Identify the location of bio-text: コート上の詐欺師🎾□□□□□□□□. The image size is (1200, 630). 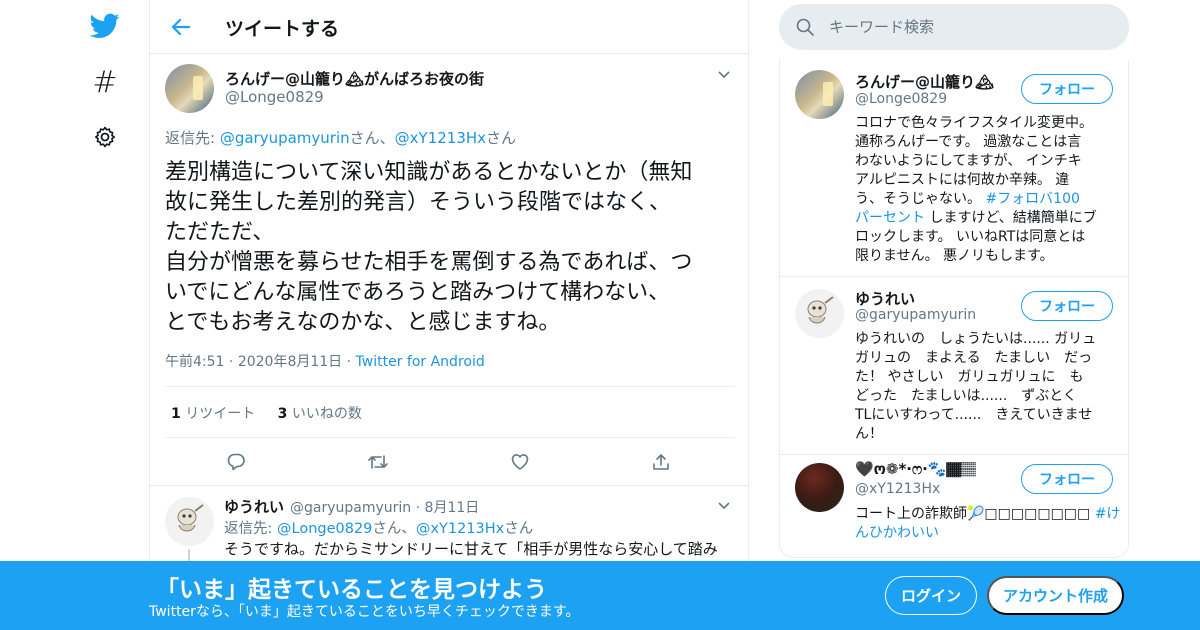
(975, 514).